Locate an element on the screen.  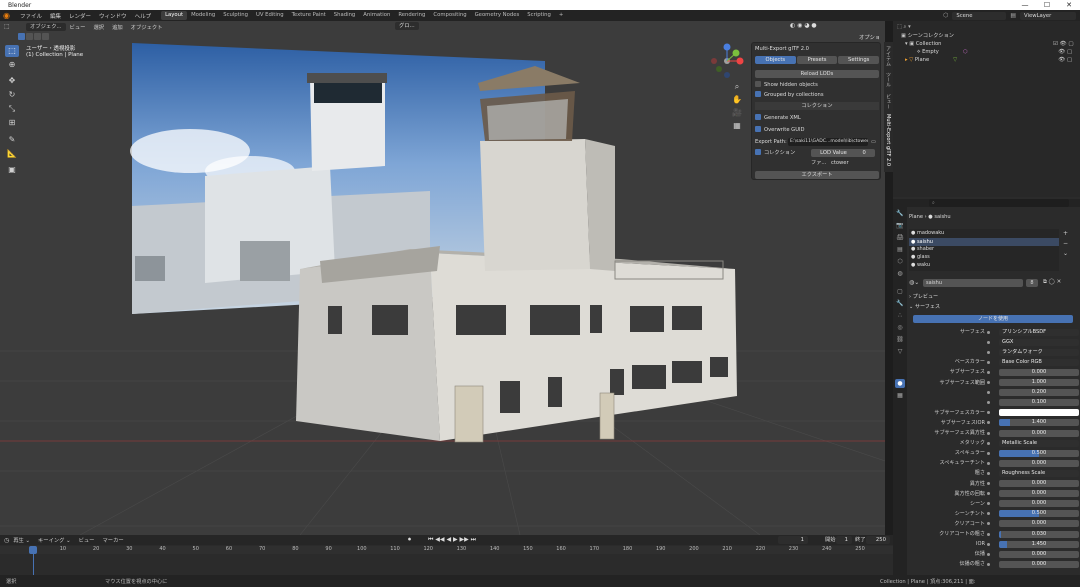
physics-tab-icon: ◎ is located at coordinates (900, 327).